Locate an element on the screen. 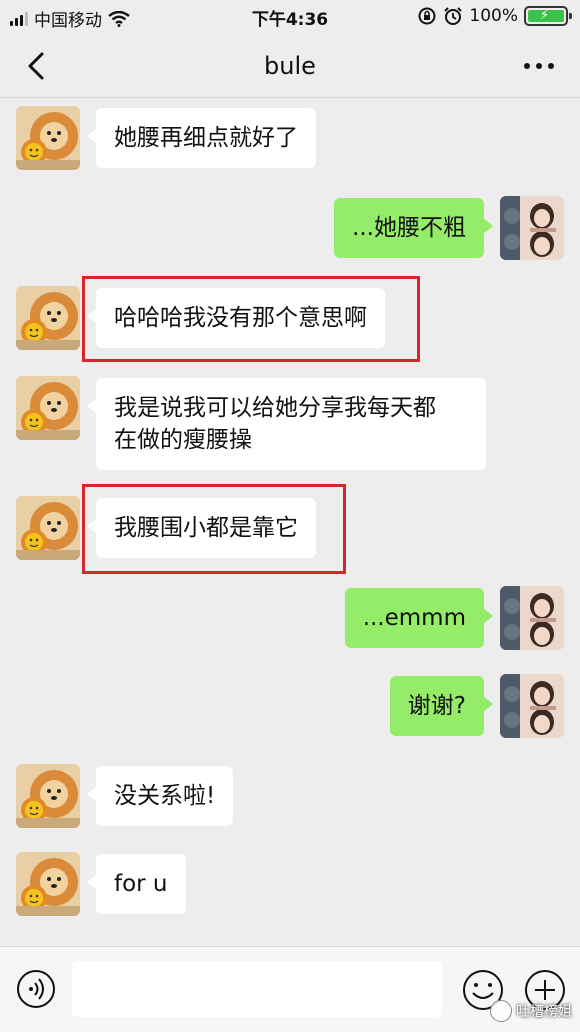 The image size is (580, 1032). battery-icon: ⚡ is located at coordinates (548, 16).